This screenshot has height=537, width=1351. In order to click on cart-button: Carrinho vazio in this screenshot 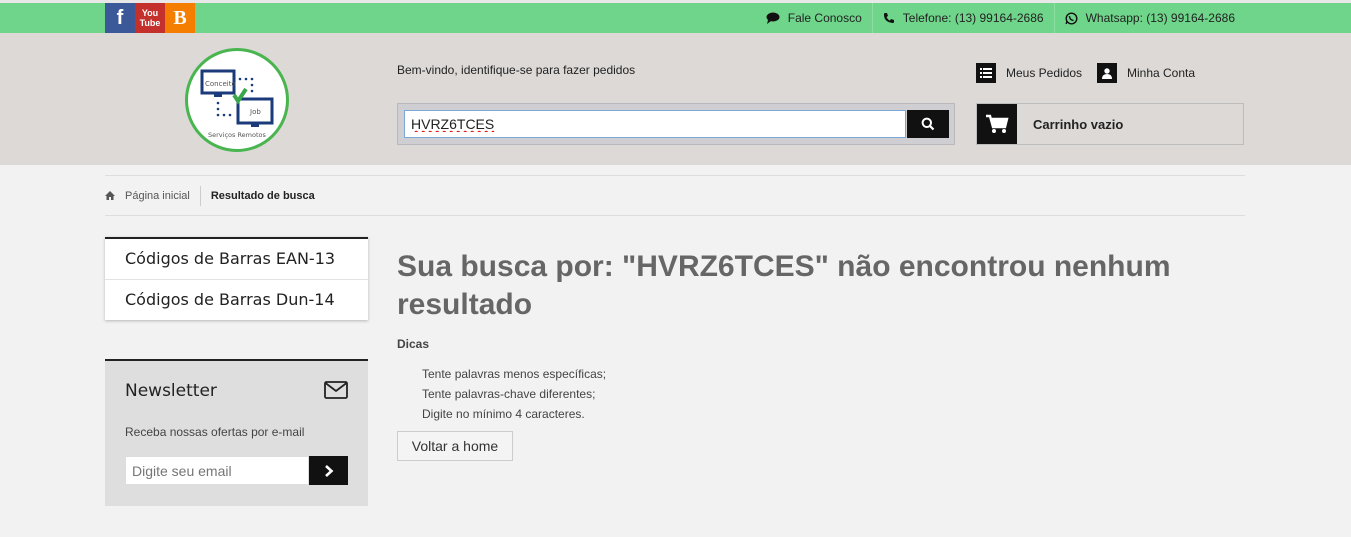, I will do `click(1110, 124)`.